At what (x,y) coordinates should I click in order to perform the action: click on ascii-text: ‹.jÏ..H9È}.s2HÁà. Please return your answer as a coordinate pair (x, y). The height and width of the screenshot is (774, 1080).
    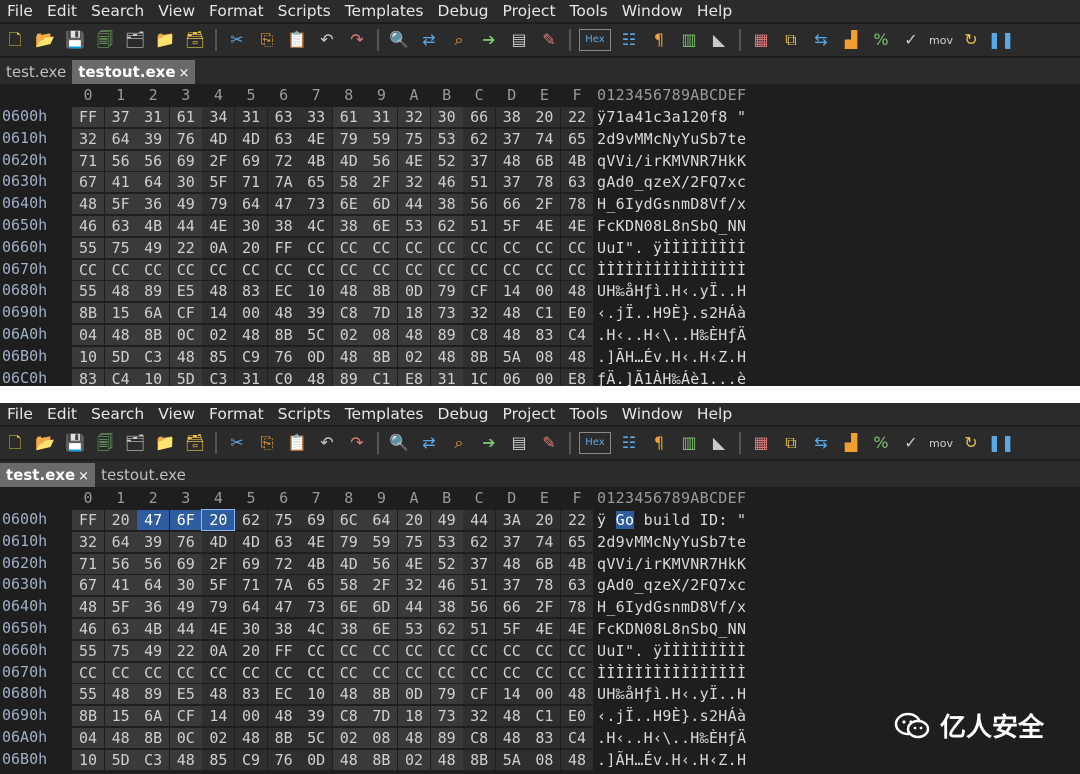
    Looking at the image, I should click on (671, 716).